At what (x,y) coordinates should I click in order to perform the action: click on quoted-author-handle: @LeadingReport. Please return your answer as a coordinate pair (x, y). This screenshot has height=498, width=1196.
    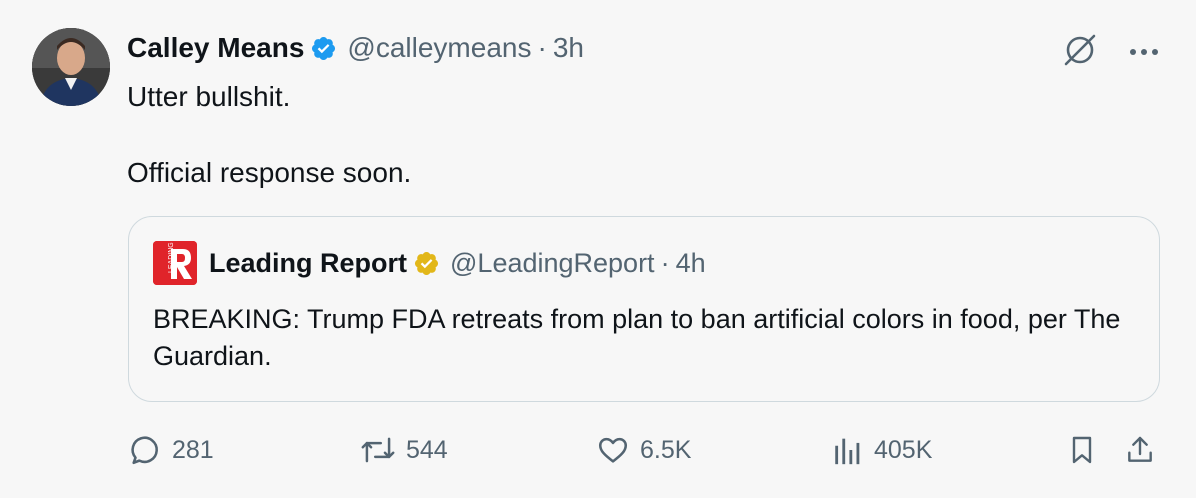
    Looking at the image, I should click on (552, 263).